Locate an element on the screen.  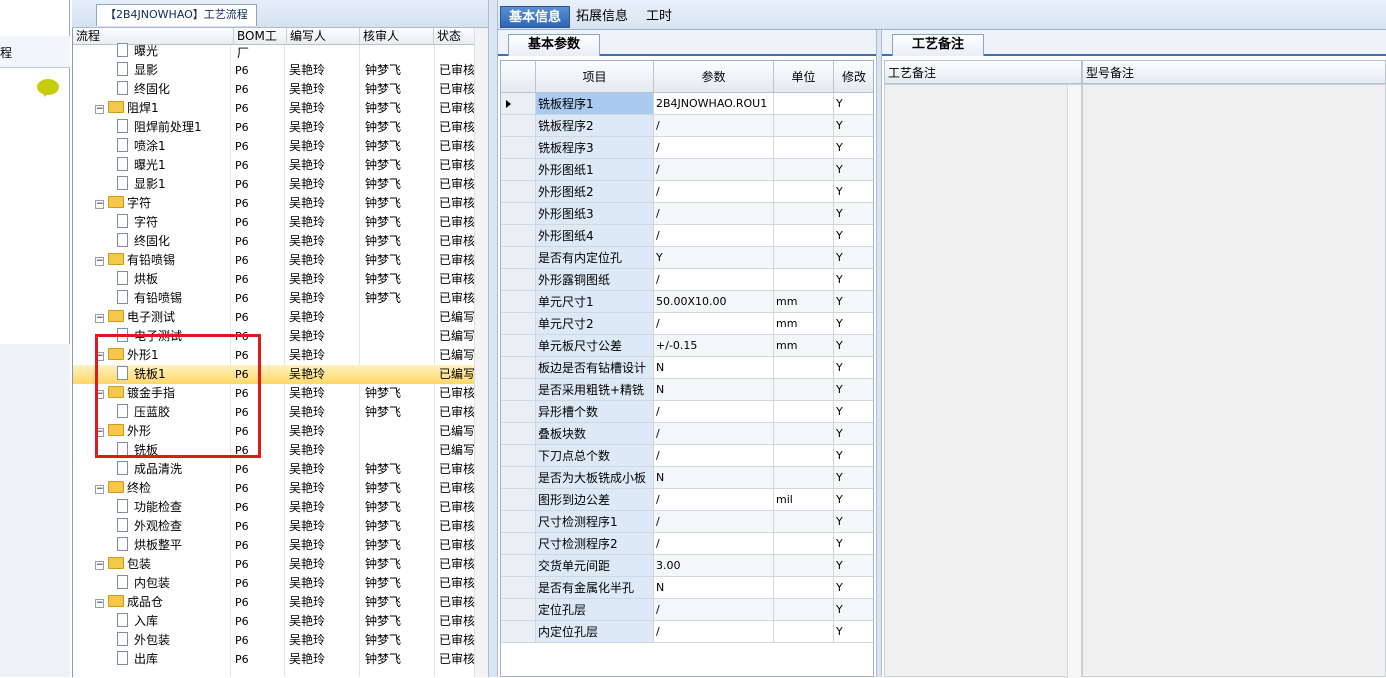
chat-bubble-icon is located at coordinates (48, 88).